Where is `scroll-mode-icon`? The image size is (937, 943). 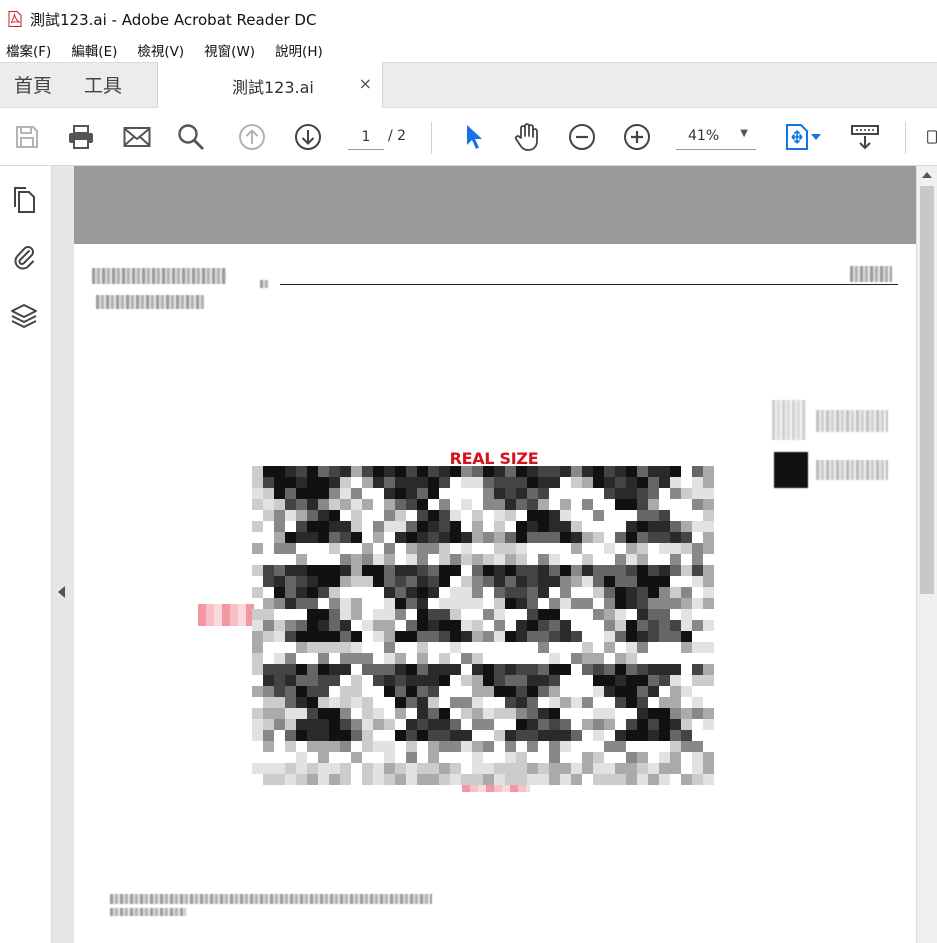 scroll-mode-icon is located at coordinates (865, 137).